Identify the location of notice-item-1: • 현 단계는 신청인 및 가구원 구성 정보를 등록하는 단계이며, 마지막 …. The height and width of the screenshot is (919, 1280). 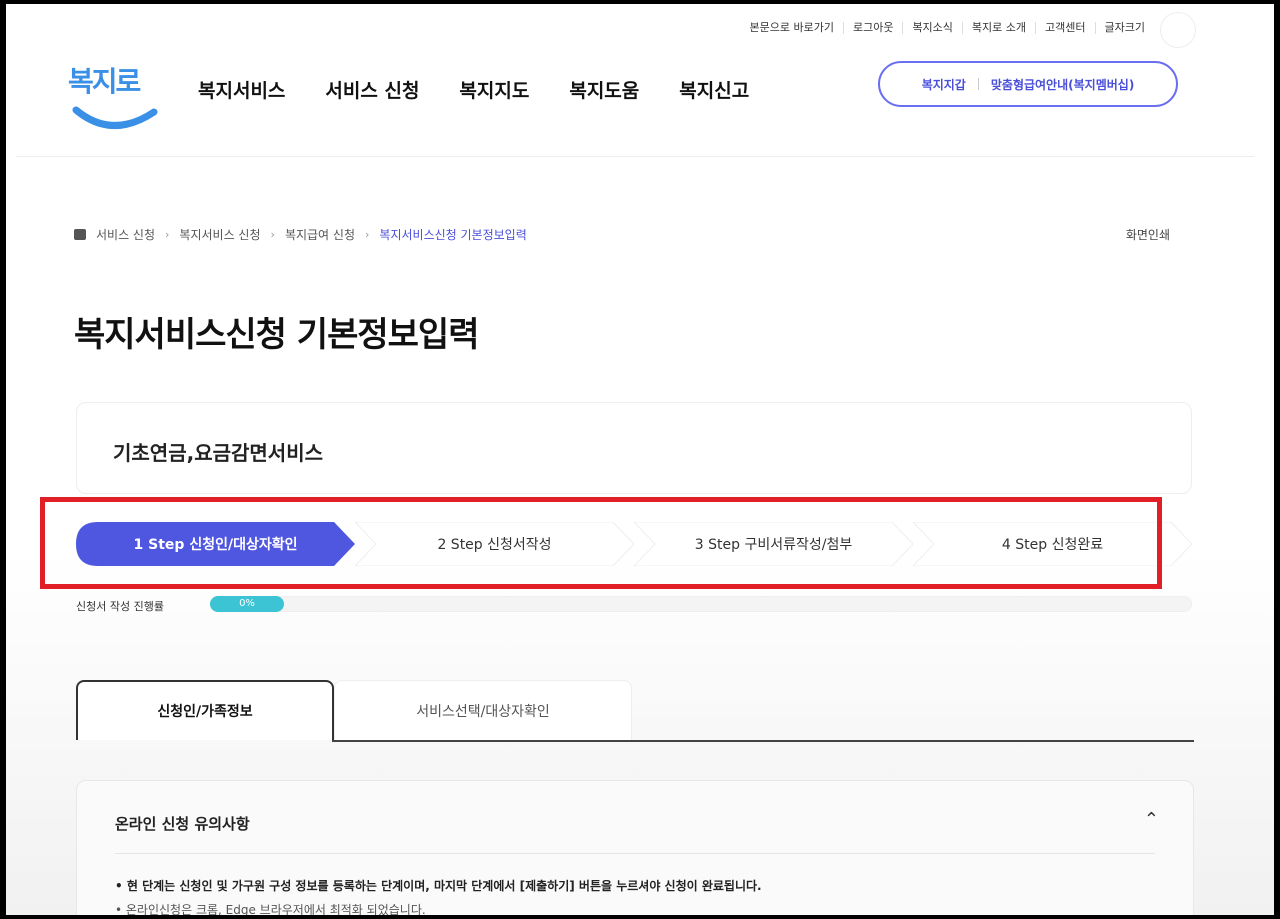
(438, 886).